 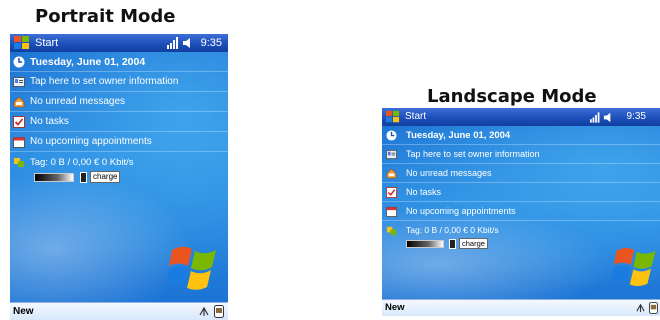 I want to click on landscape-mode-title: Landscape Mode, so click(x=512, y=96).